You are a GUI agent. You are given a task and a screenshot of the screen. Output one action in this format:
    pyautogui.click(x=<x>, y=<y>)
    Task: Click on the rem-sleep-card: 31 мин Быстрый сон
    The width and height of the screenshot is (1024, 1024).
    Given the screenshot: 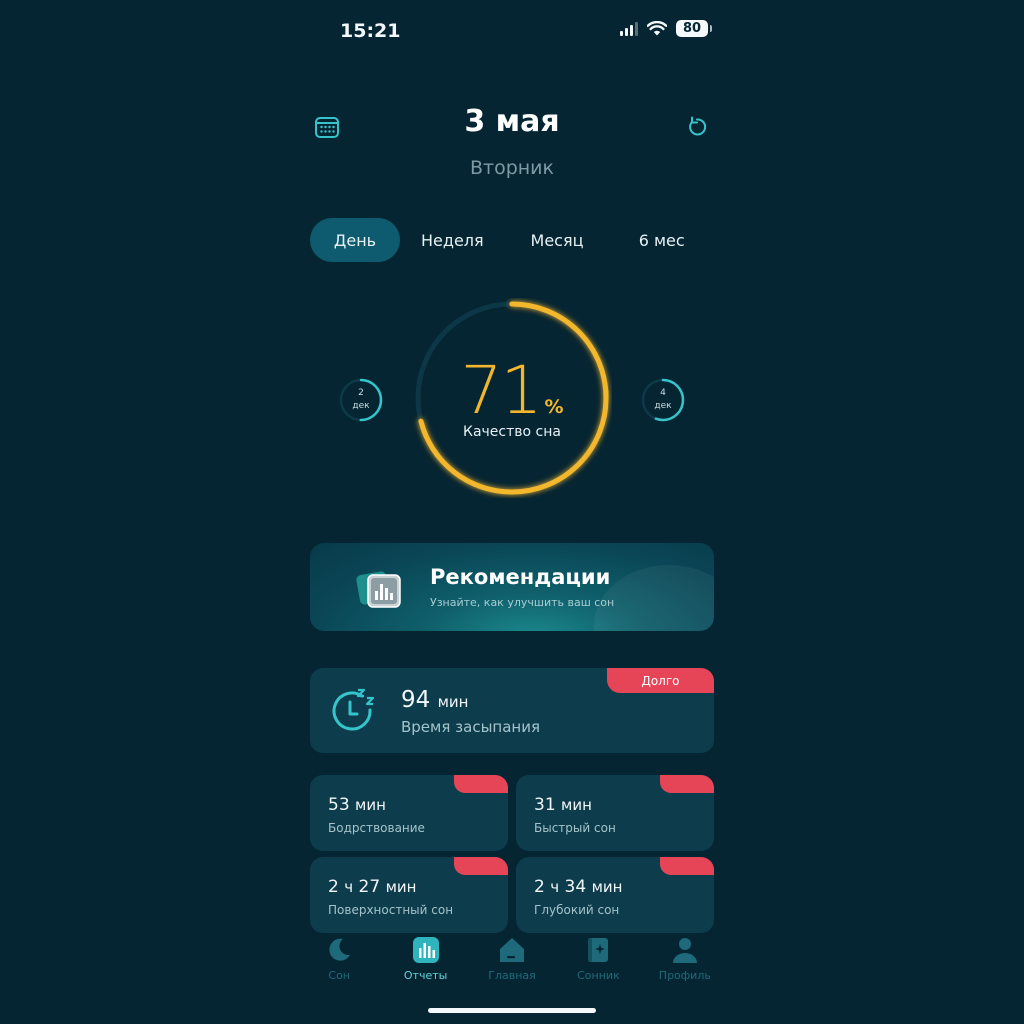 What is the action you would take?
    pyautogui.click(x=615, y=813)
    